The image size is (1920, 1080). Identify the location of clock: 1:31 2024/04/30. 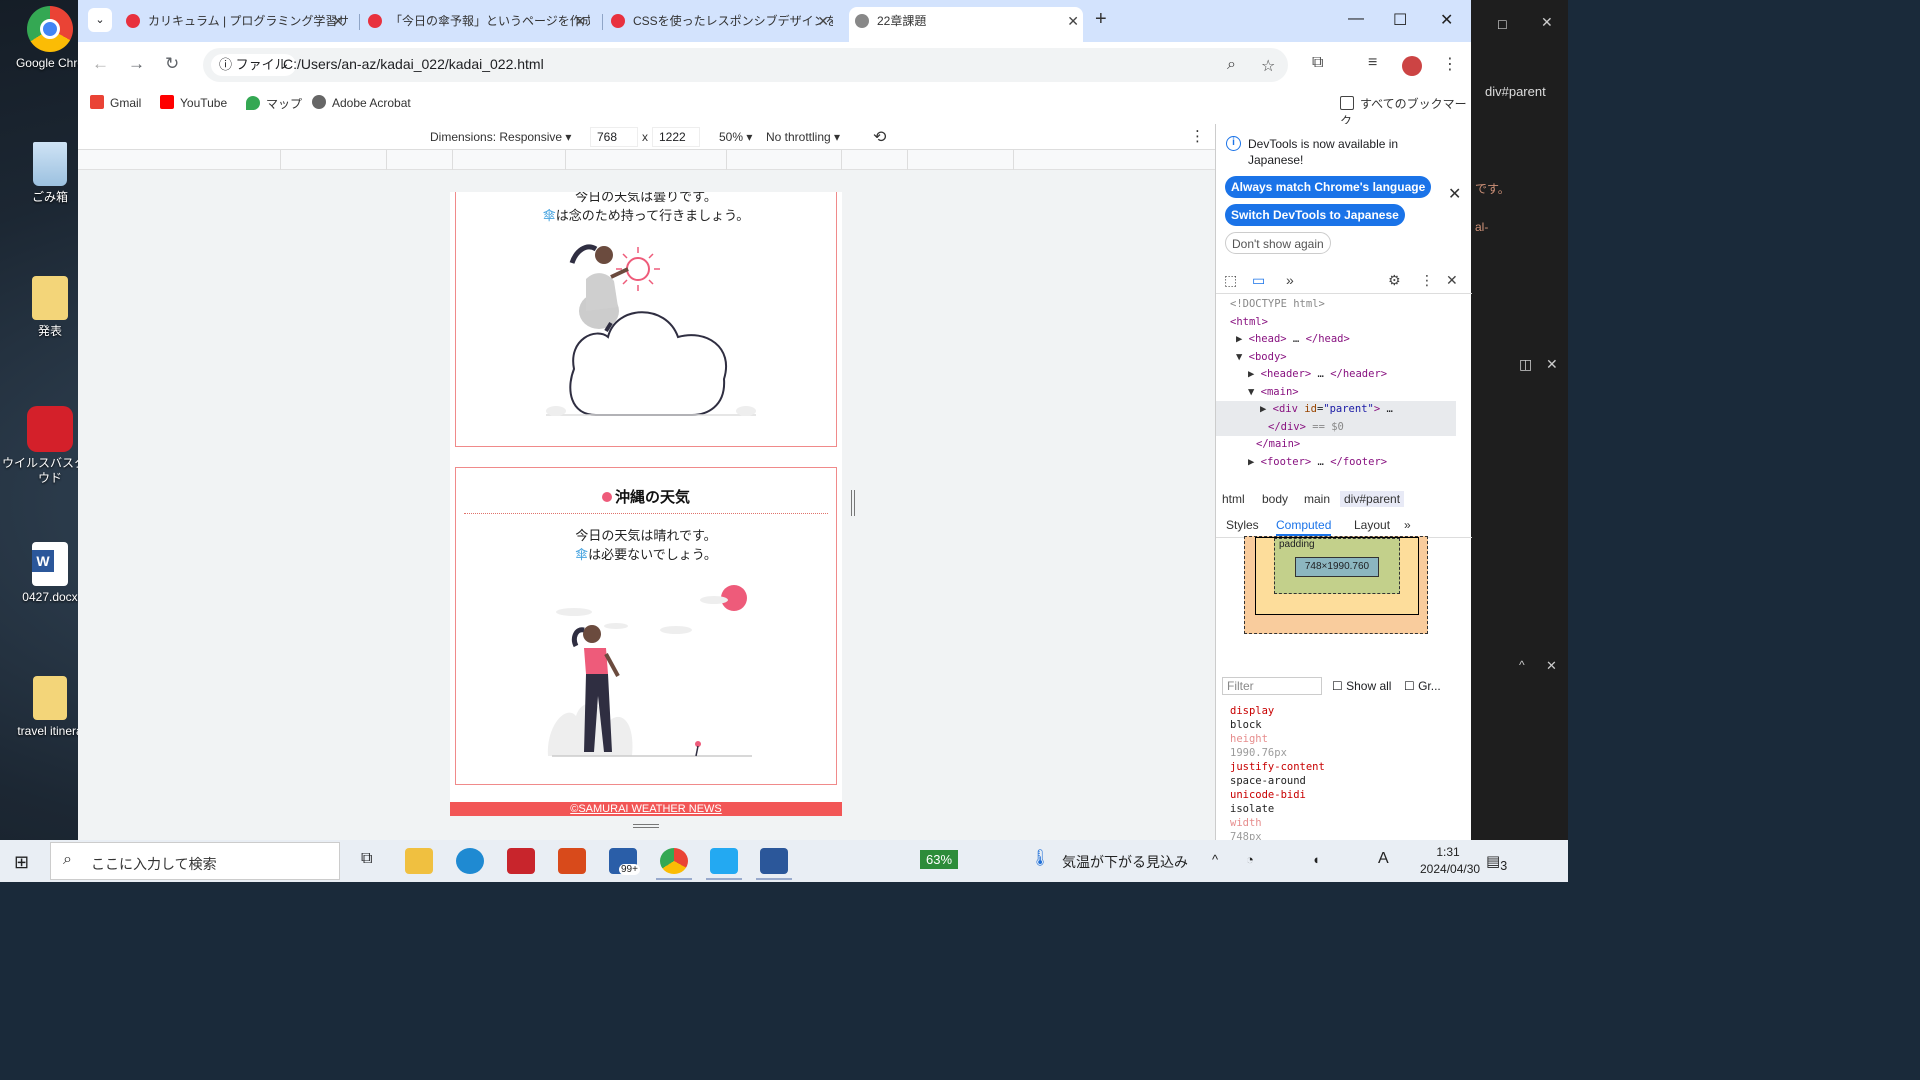
(1450, 861).